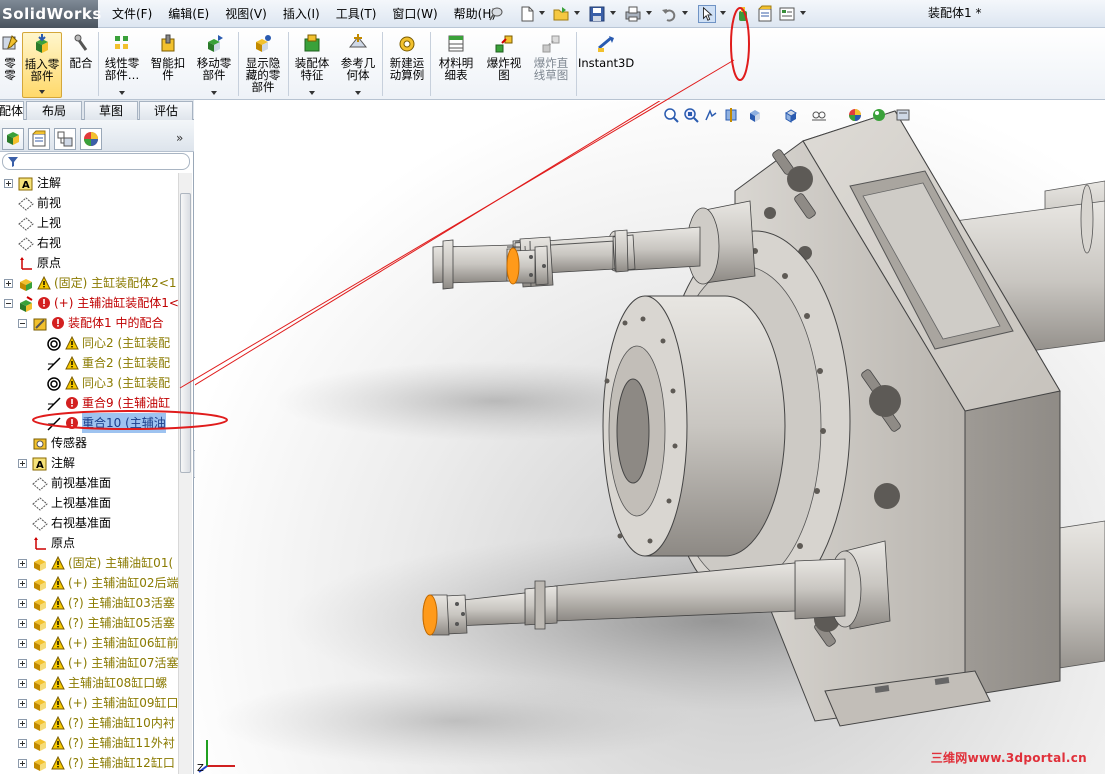  I want to click on command-button: 参考几 何体, so click(358, 65).